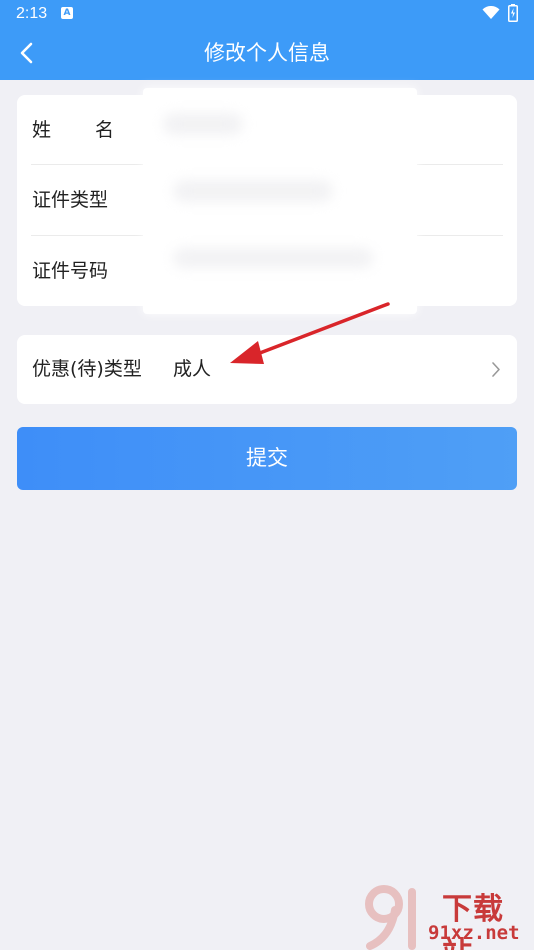 Image resolution: width=534 pixels, height=950 pixels. What do you see at coordinates (42, 130) in the screenshot?
I see `name-label-char: 姓` at bounding box center [42, 130].